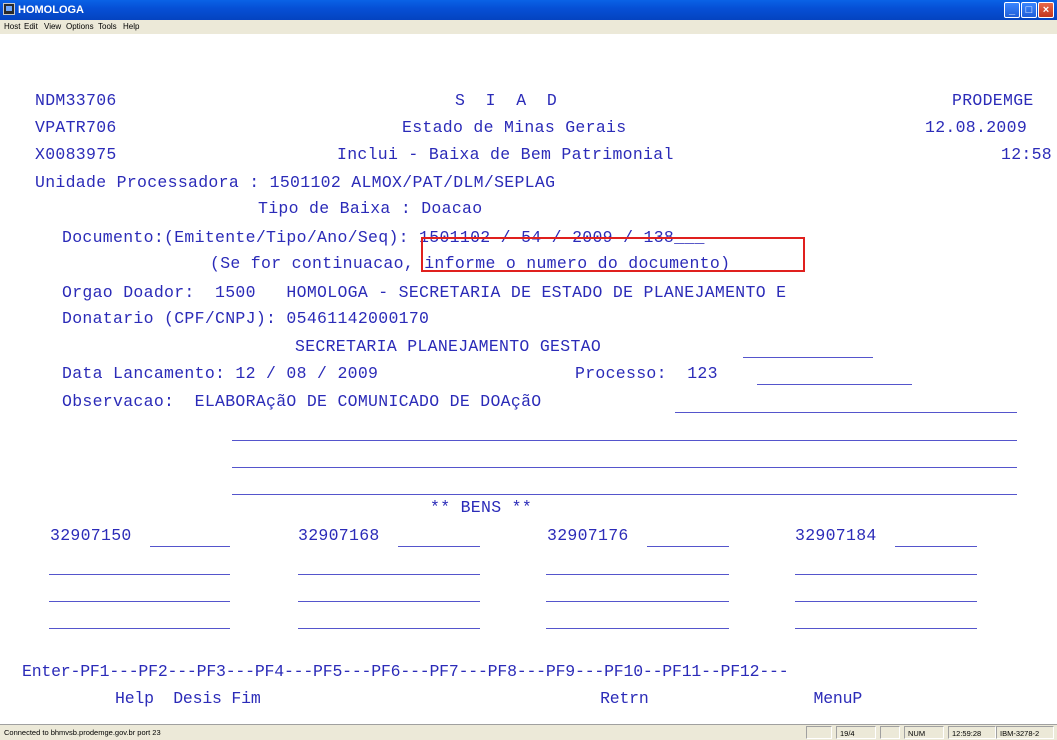 This screenshot has width=1057, height=740. Describe the element at coordinates (1012, 10) in the screenshot. I see `minimize-button: _` at that location.